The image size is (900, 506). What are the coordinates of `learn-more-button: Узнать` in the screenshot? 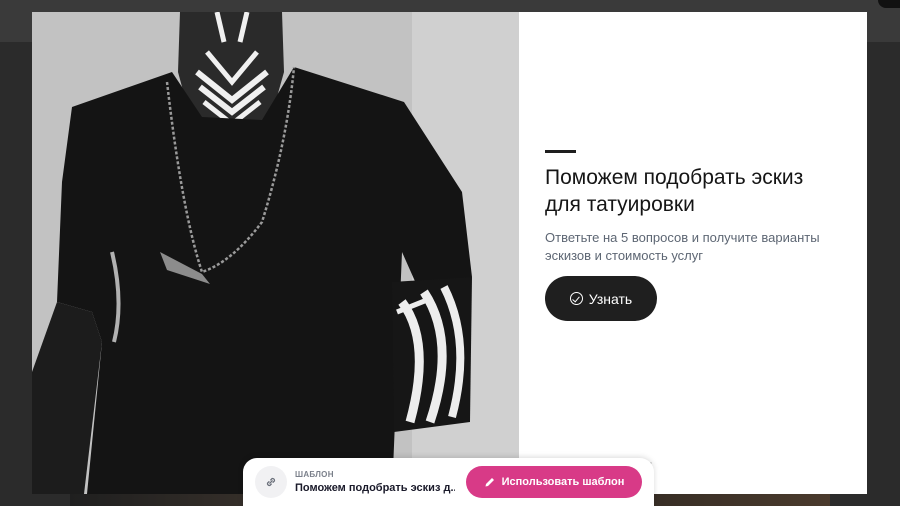 It's located at (601, 298).